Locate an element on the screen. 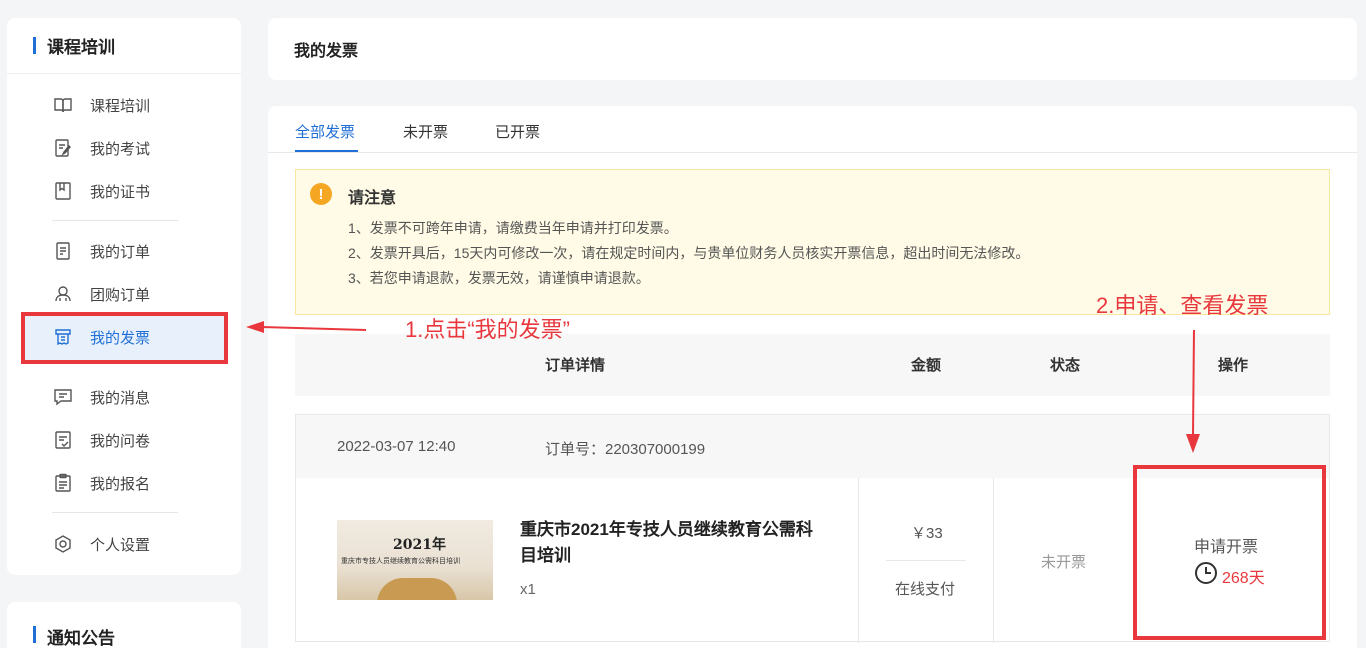 This screenshot has width=1366, height=648. settings-icon is located at coordinates (63, 544).